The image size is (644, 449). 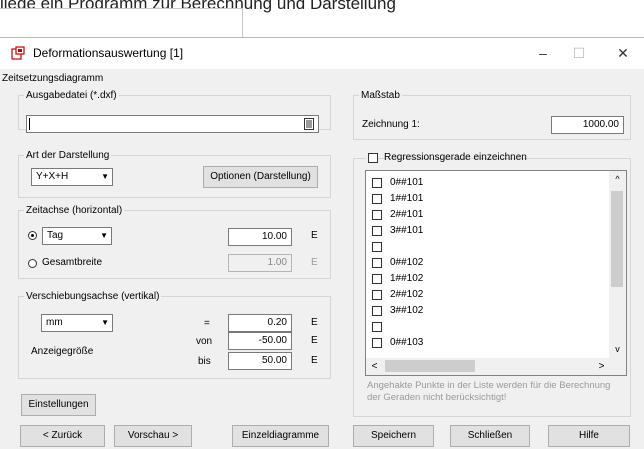 What do you see at coordinates (68, 155) in the screenshot?
I see `display-type-legend: Art der Darstellung` at bounding box center [68, 155].